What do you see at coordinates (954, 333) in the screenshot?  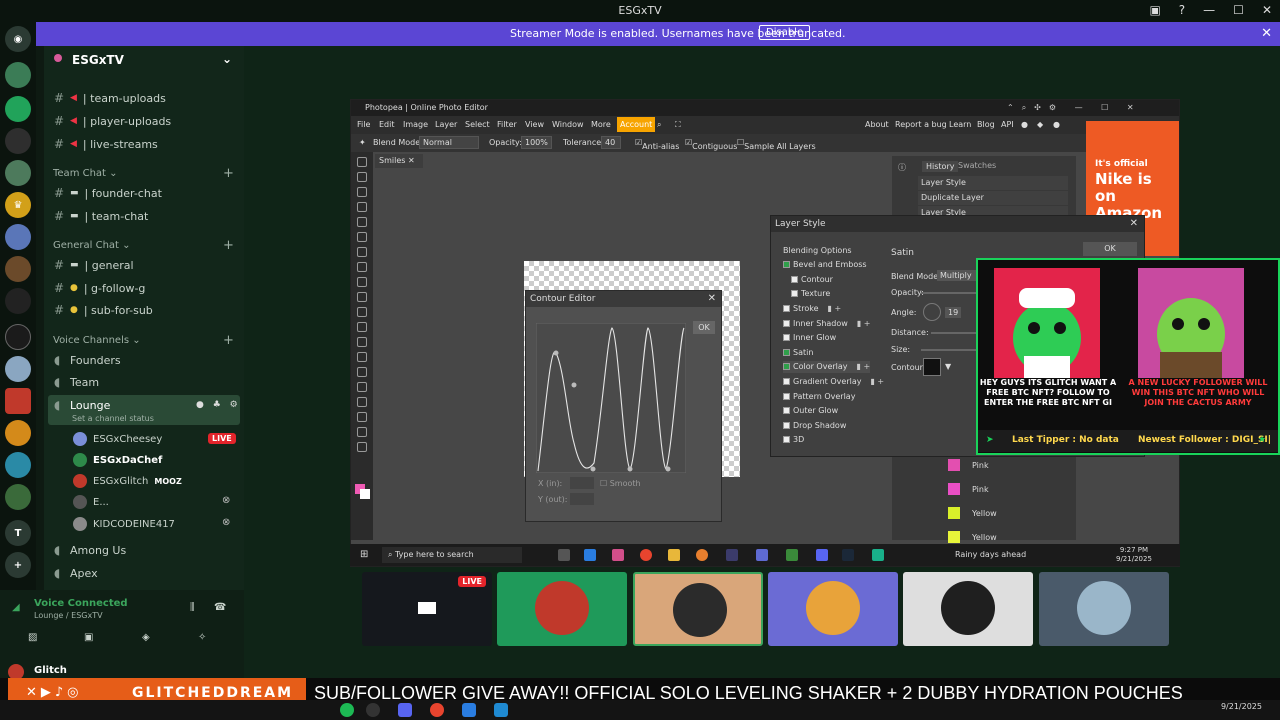 I see `distance-slider` at bounding box center [954, 333].